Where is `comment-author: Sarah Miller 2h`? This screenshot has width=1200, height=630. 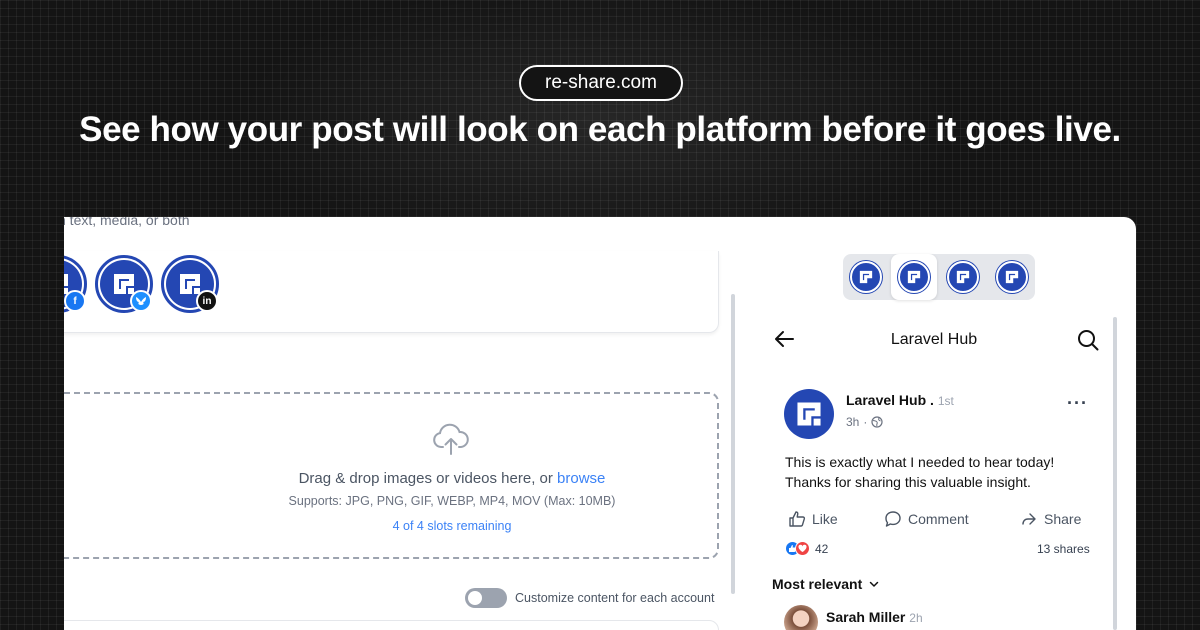 comment-author: Sarah Miller 2h is located at coordinates (874, 617).